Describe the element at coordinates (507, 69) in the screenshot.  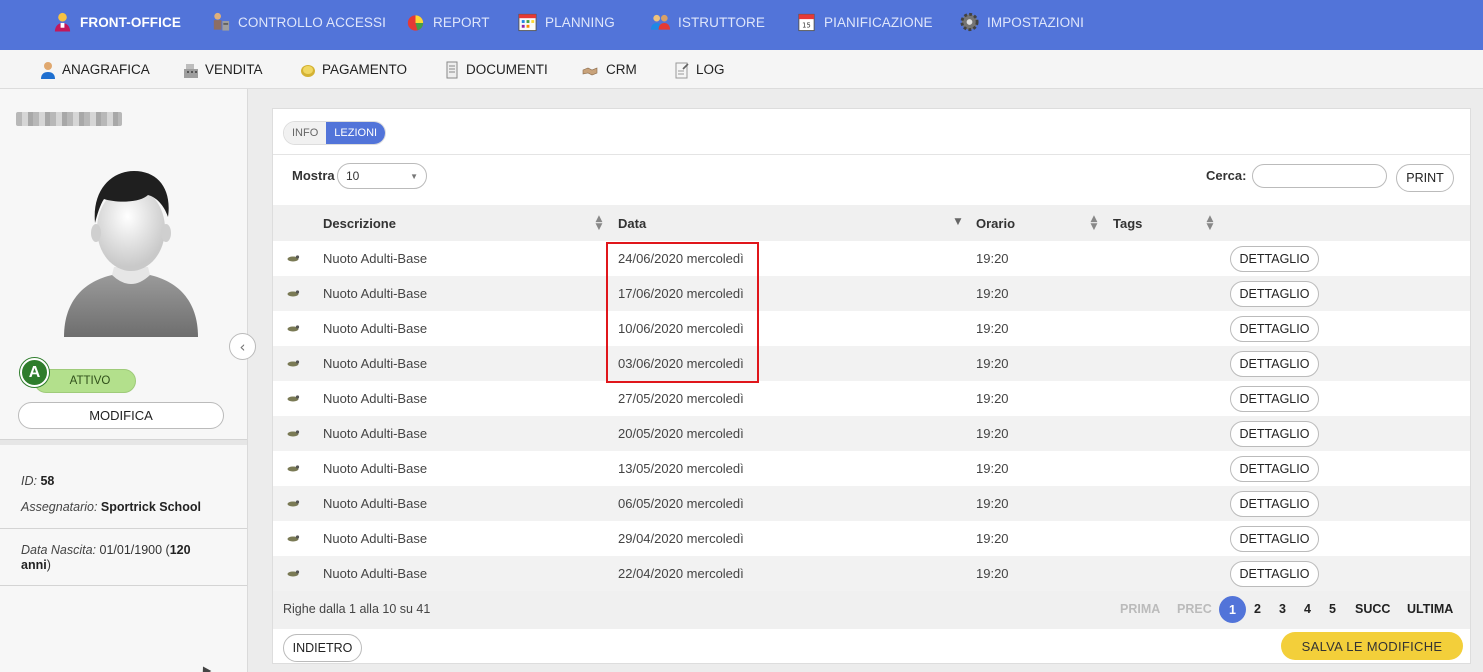
I see `subnav-documenti-label: DOCUMENTI` at that location.